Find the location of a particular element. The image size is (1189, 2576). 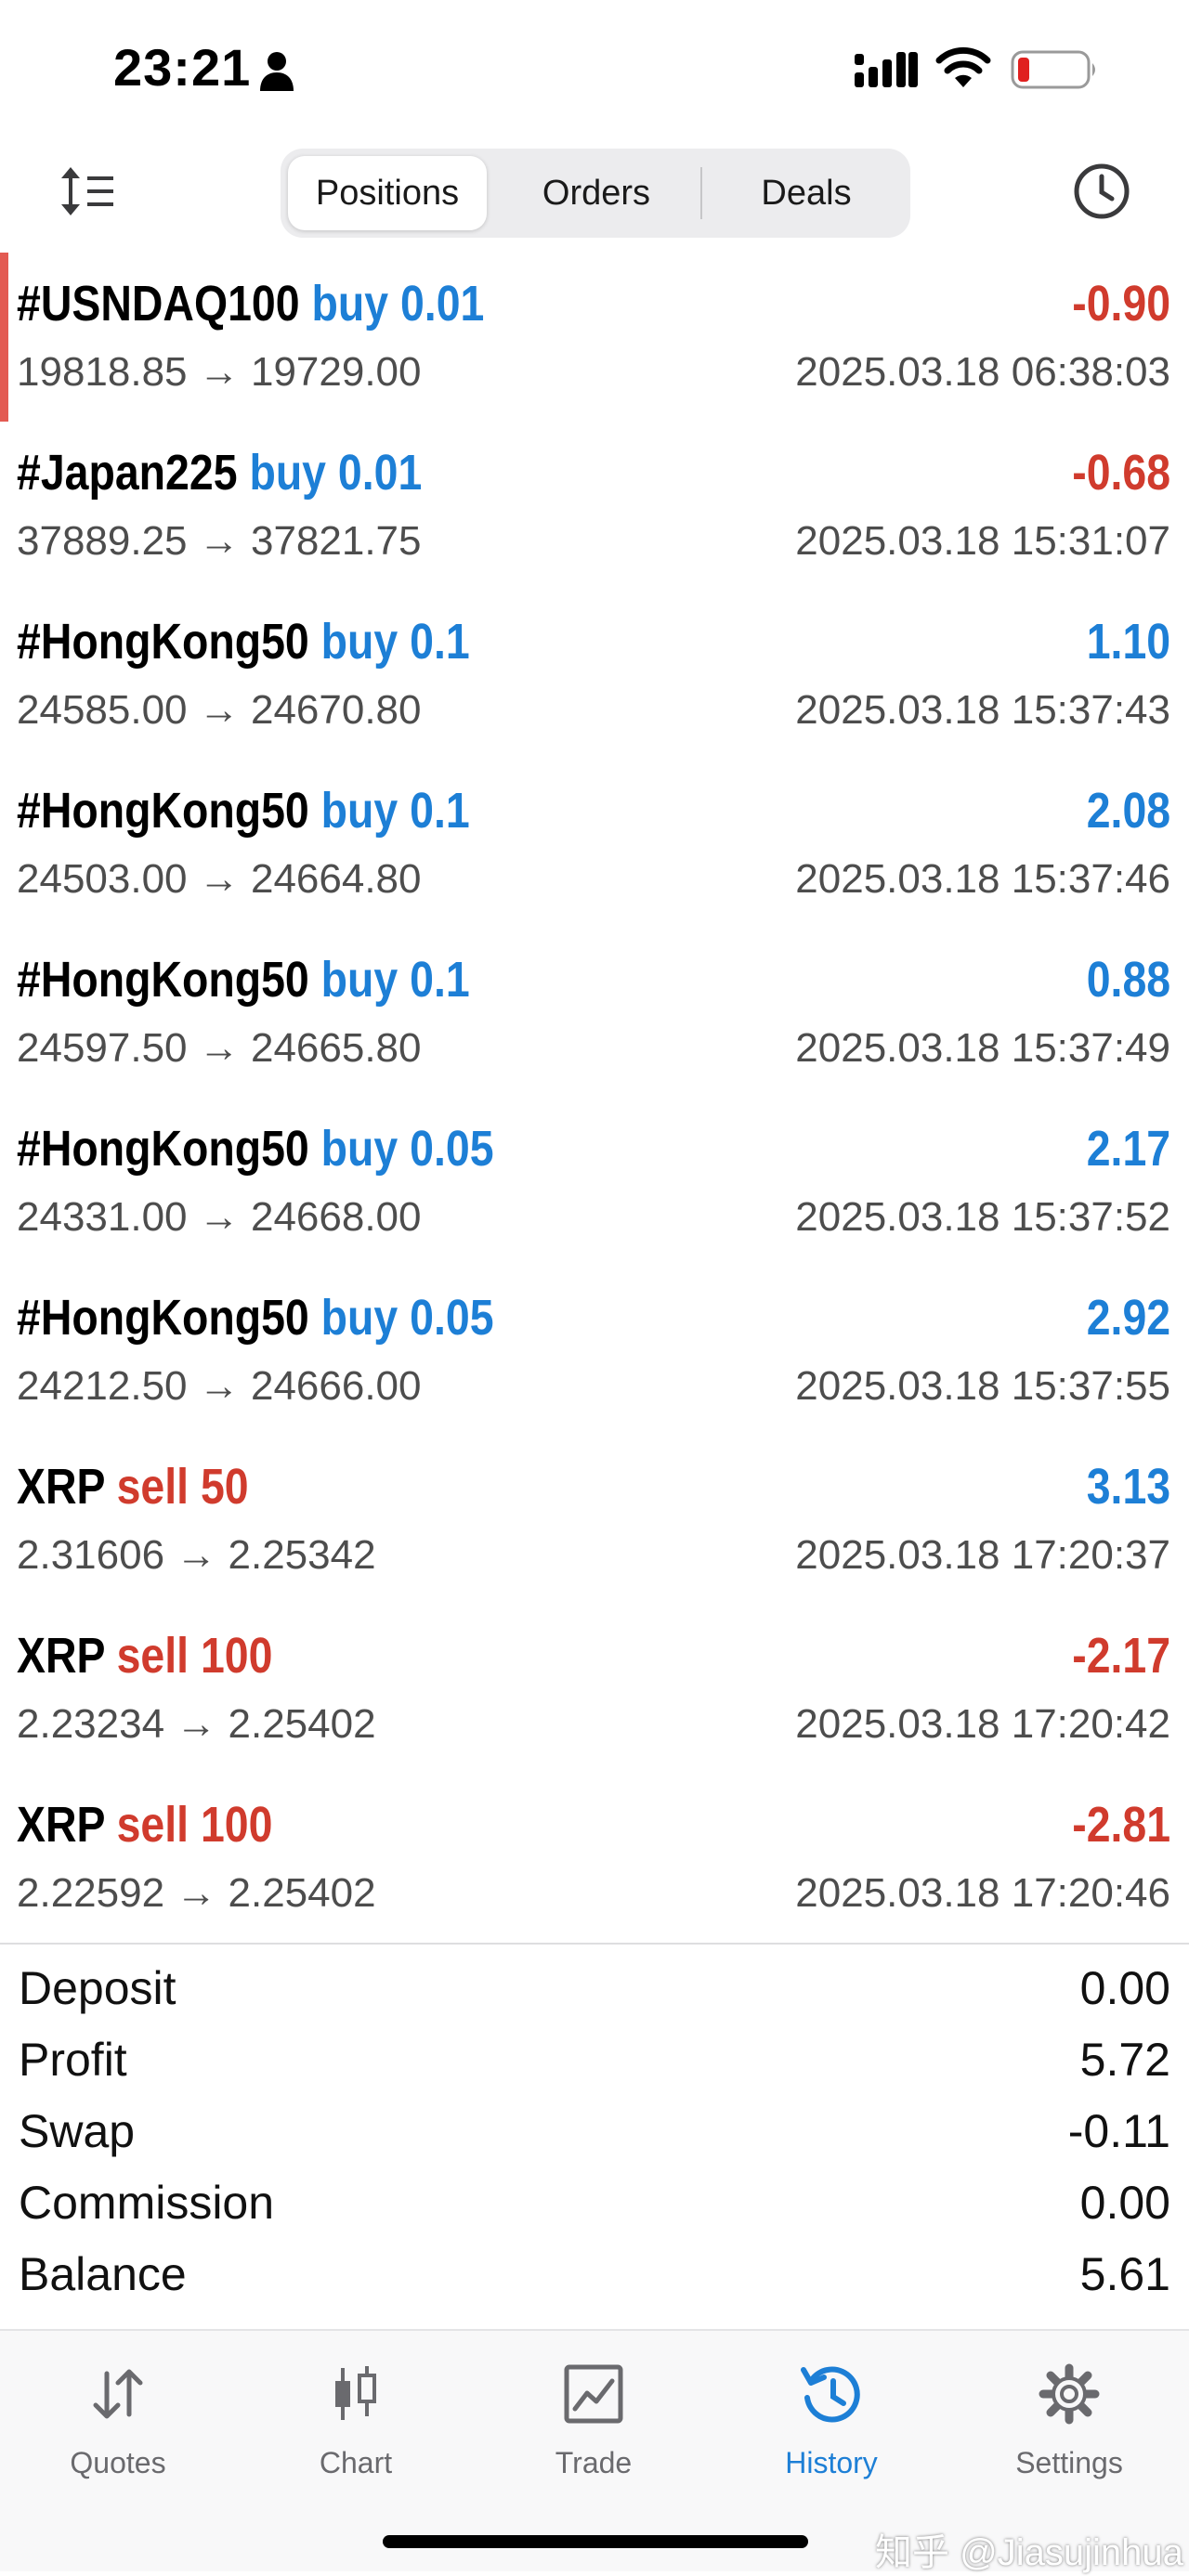

segmented-control: Positions Orders Deals is located at coordinates (595, 194).